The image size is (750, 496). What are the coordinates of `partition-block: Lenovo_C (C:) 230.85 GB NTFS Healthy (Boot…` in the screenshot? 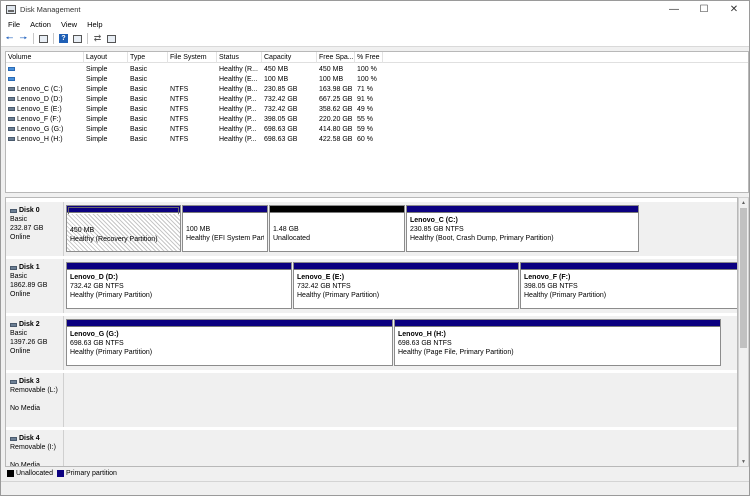 It's located at (522, 228).